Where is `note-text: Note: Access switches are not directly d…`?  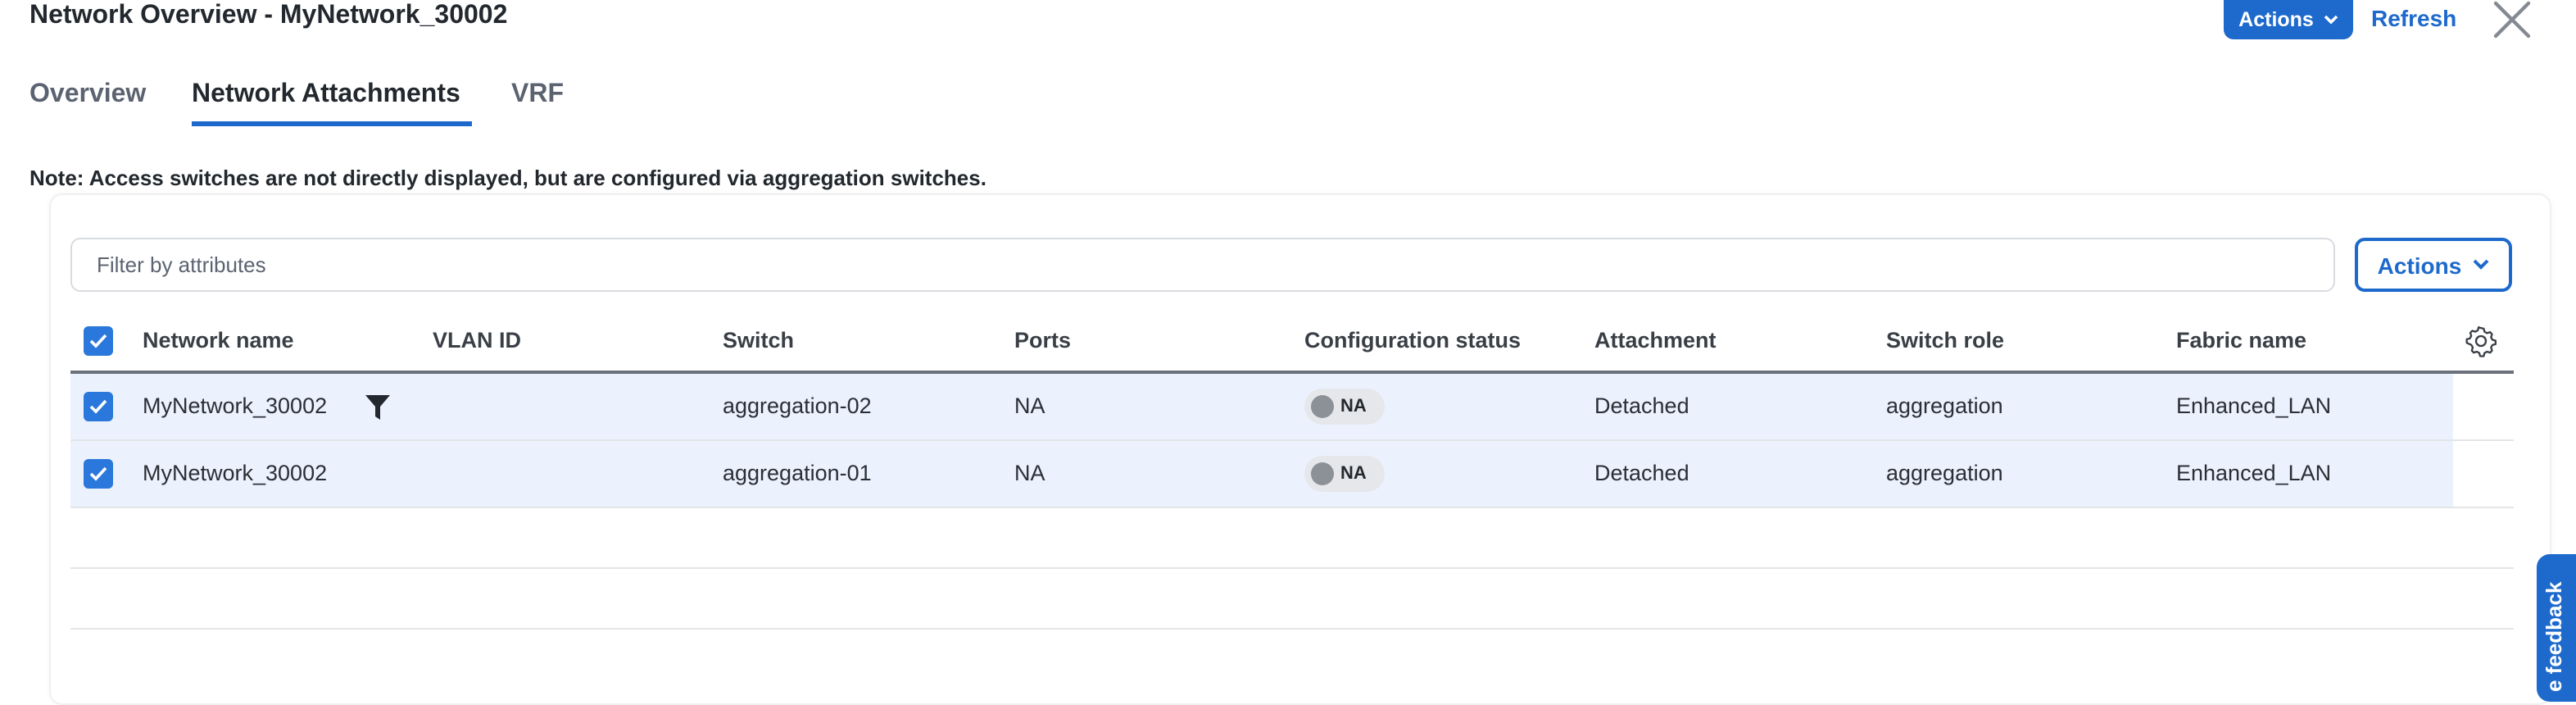 note-text: Note: Access switches are not directly d… is located at coordinates (507, 178).